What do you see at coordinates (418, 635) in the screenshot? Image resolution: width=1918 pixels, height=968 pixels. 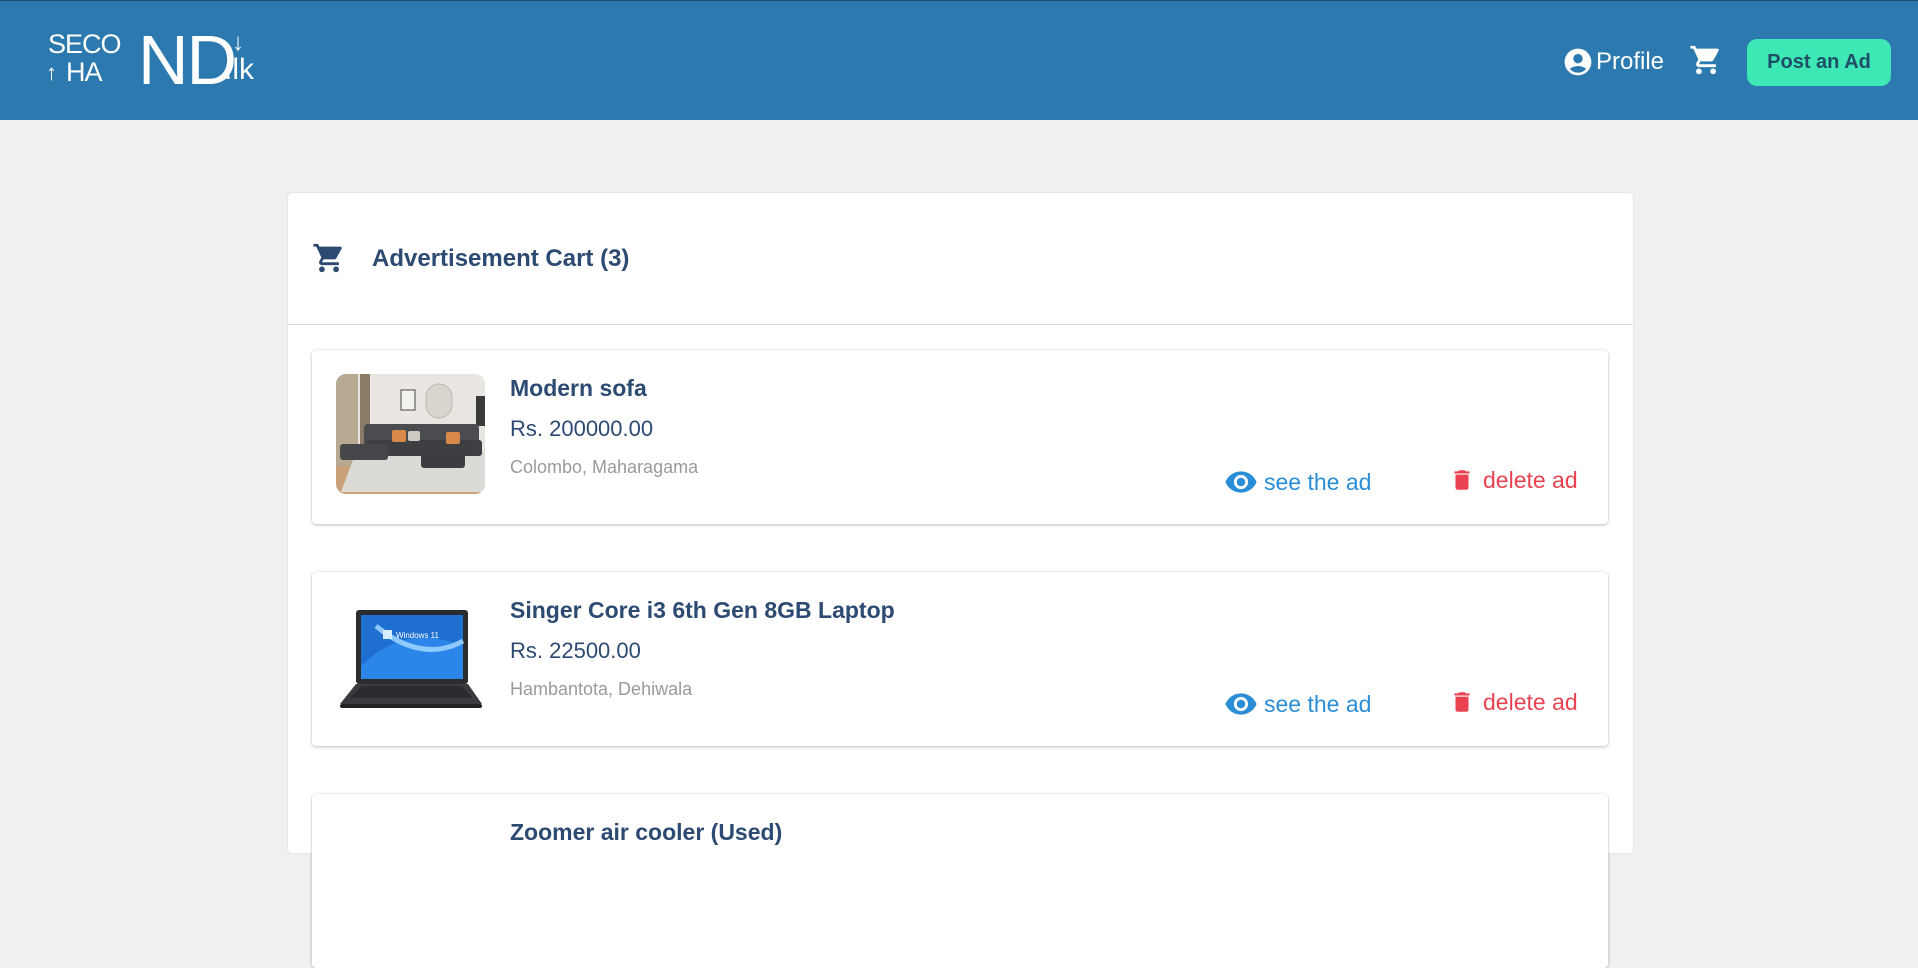 I see `windows-screen-text: Windows 11` at bounding box center [418, 635].